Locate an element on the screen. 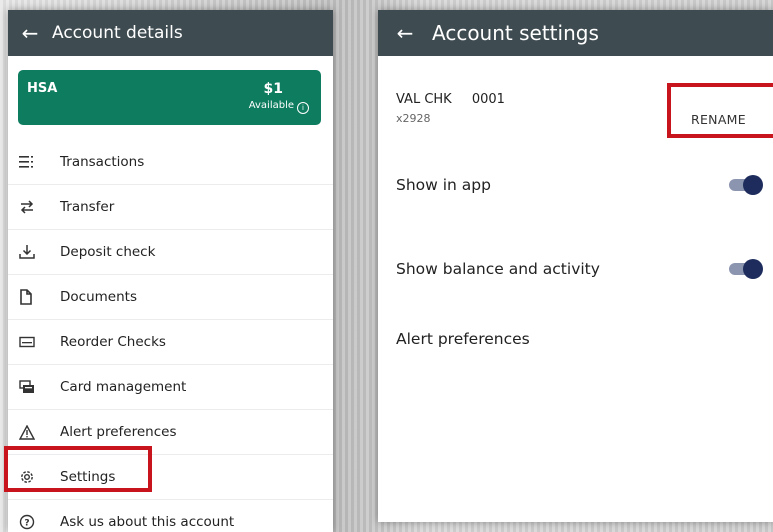  help-circle-icon: ? is located at coordinates (38, 522).